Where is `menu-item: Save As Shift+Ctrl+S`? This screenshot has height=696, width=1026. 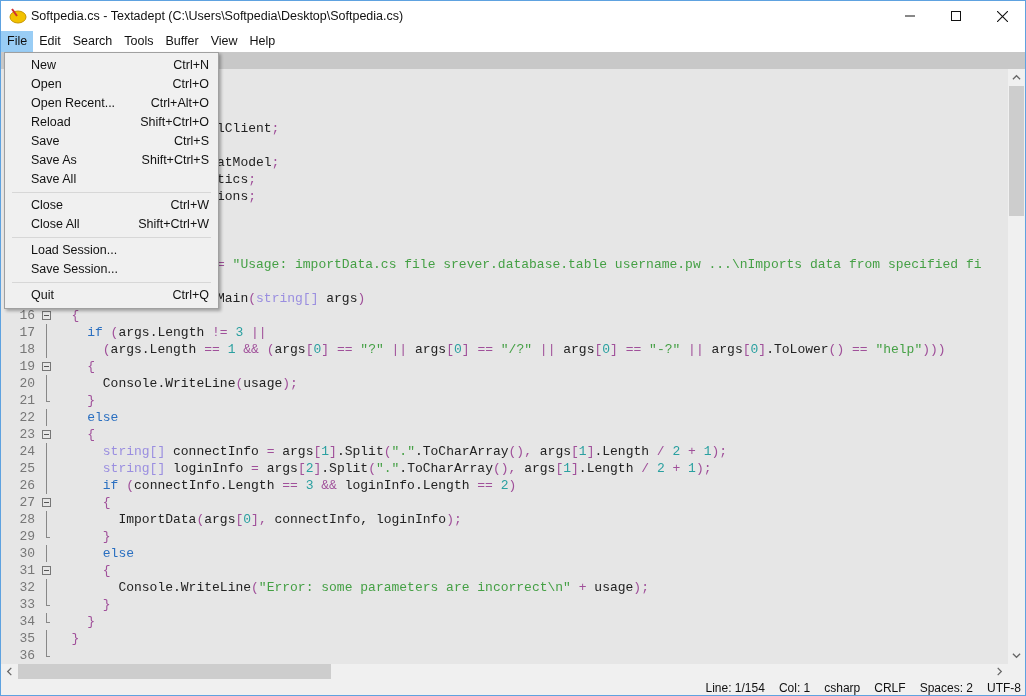 menu-item: Save As Shift+Ctrl+S is located at coordinates (111, 160).